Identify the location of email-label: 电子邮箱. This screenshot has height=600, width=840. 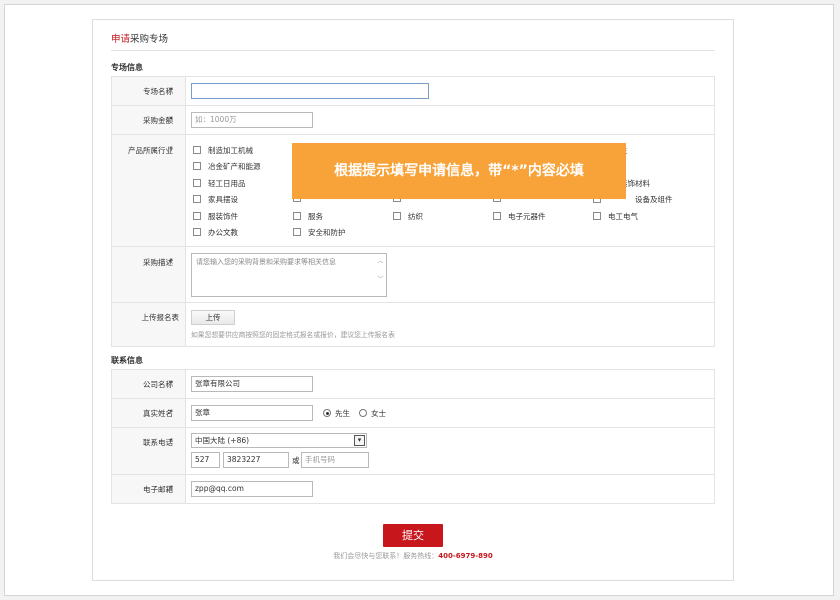
(158, 489).